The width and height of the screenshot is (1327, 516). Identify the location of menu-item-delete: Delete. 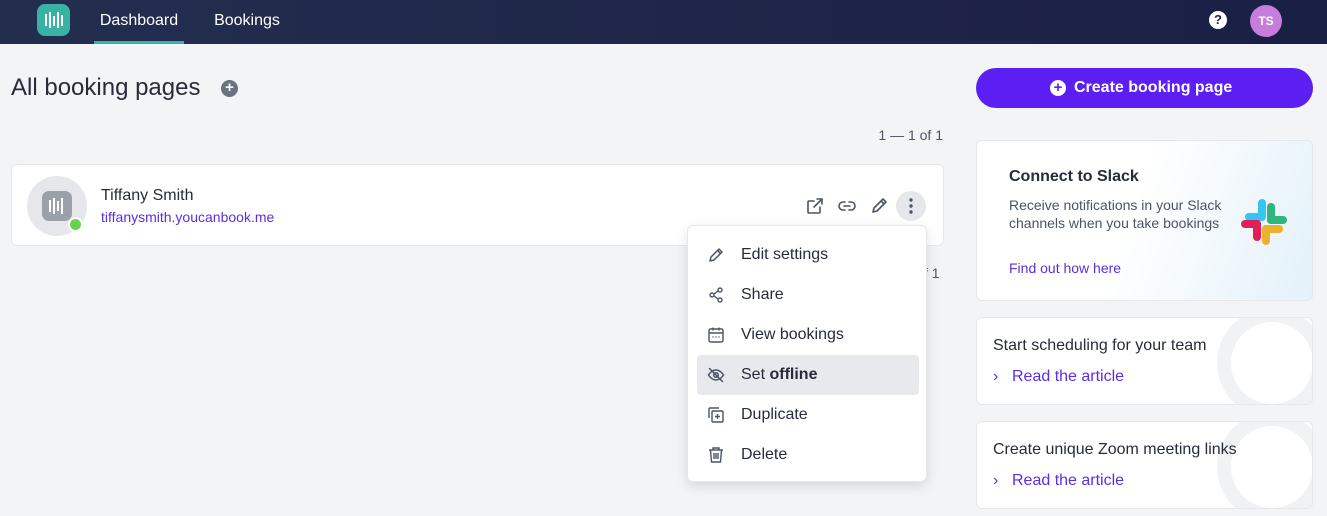
(808, 455).